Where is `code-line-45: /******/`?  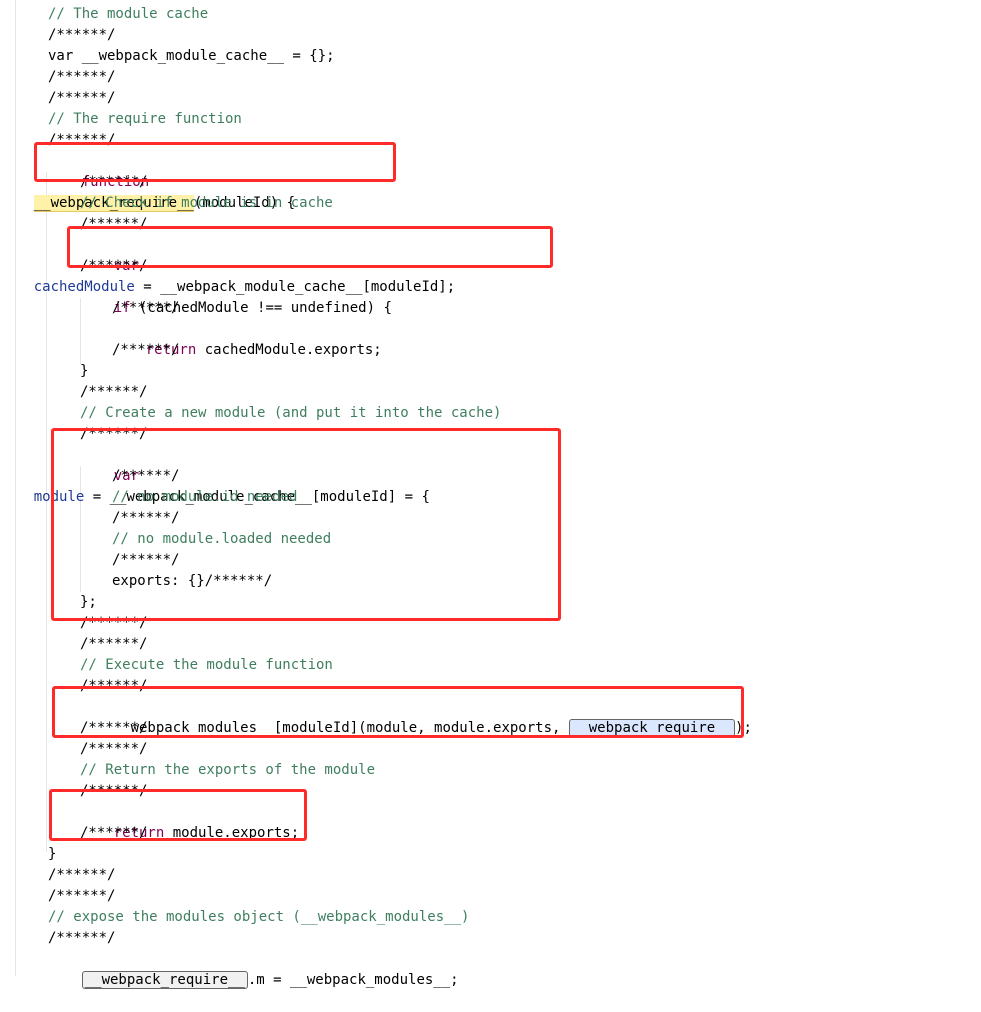 code-line-45: /******/ is located at coordinates (490, 938).